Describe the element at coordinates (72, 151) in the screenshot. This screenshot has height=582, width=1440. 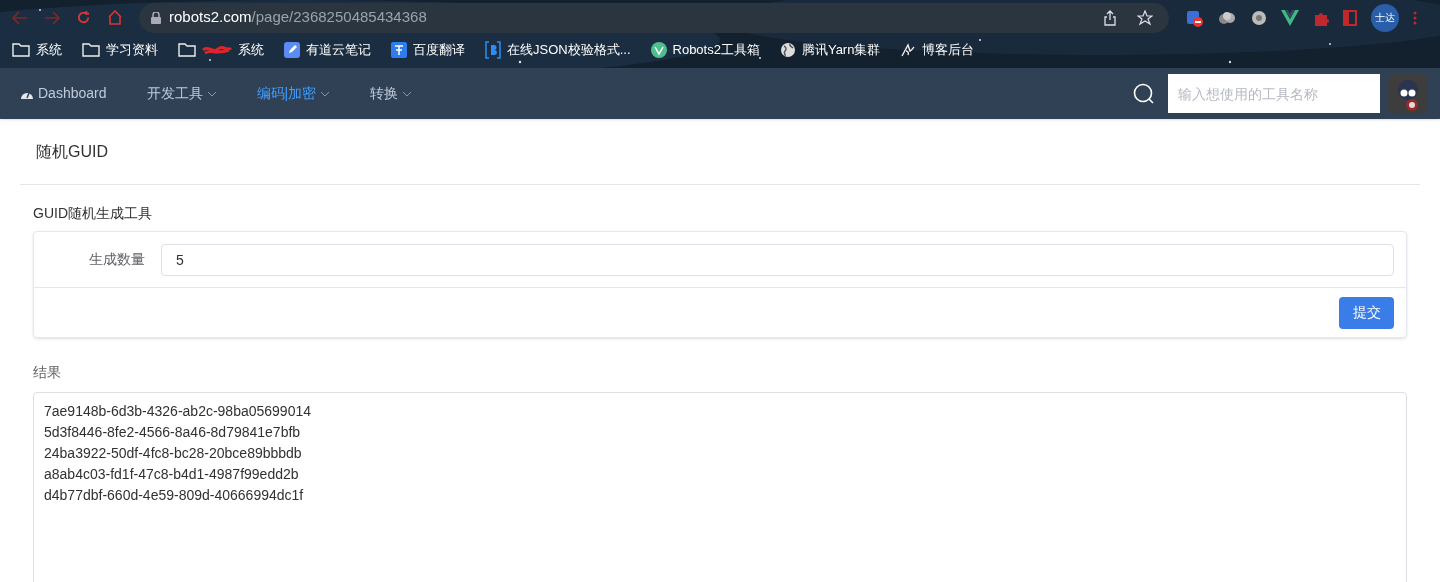
I see `page-title: 随机GUID` at that location.